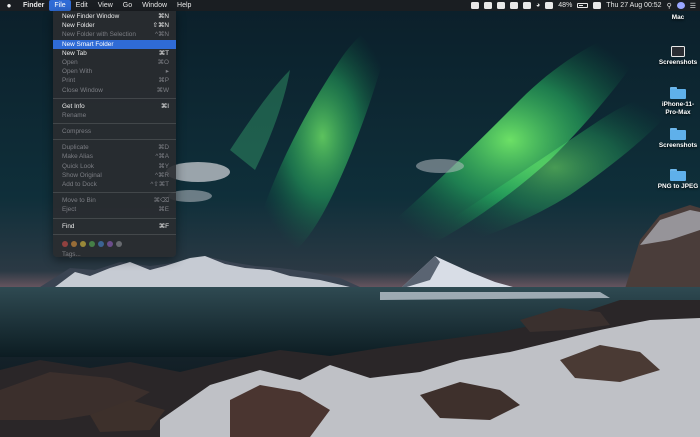  Describe the element at coordinates (154, 5) in the screenshot. I see `menu-window: Window` at that location.